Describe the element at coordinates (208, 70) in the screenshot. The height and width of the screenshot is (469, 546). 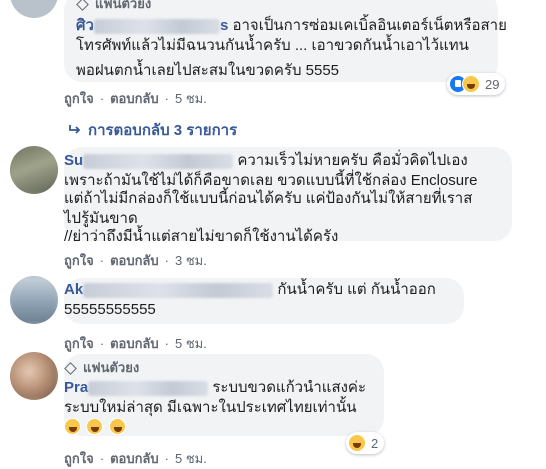
I see `comment-text: พอฝนตกน้ำเลยไปสะสมในขวดครับ 5555` at that location.